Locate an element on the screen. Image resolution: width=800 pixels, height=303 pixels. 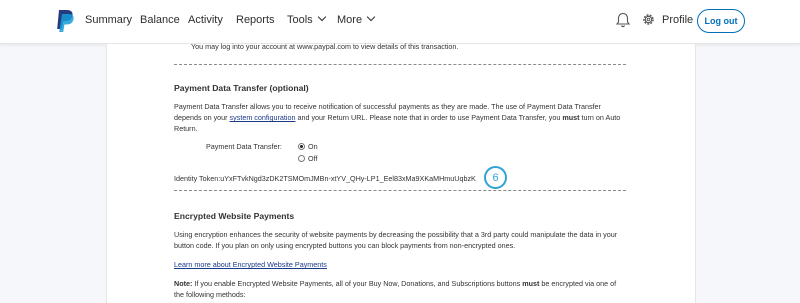
nav-more: More is located at coordinates (356, 19).